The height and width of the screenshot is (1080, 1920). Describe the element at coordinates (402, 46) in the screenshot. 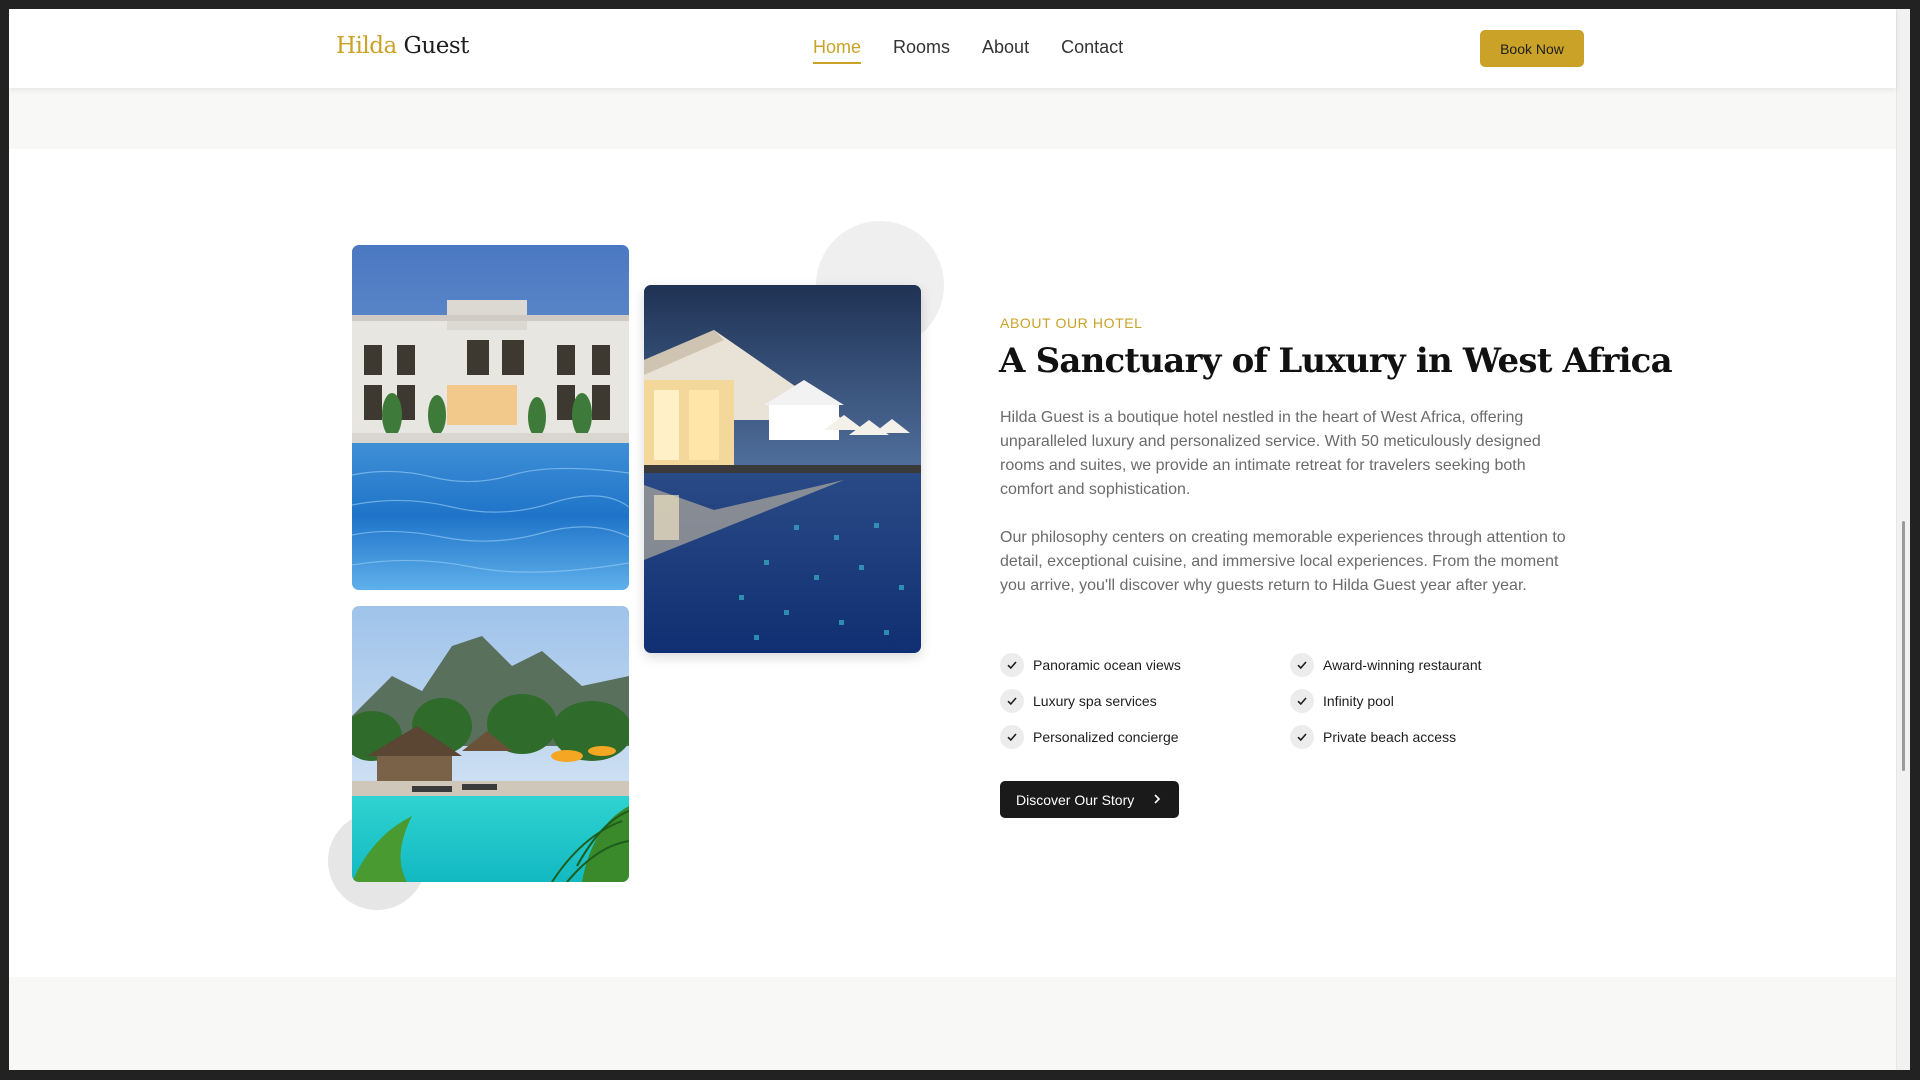

I see `site-logo: Hilda Guest` at that location.